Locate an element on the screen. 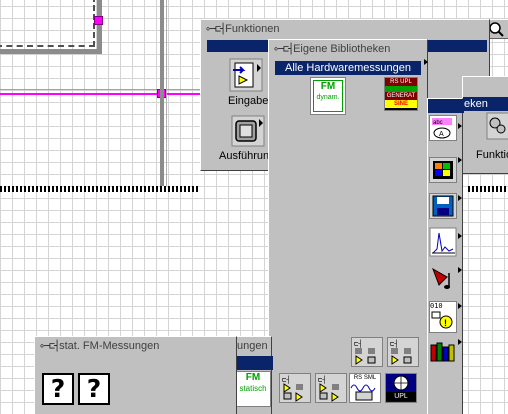 The height and width of the screenshot is (414, 508). string-wire is located at coordinates (100, 94).